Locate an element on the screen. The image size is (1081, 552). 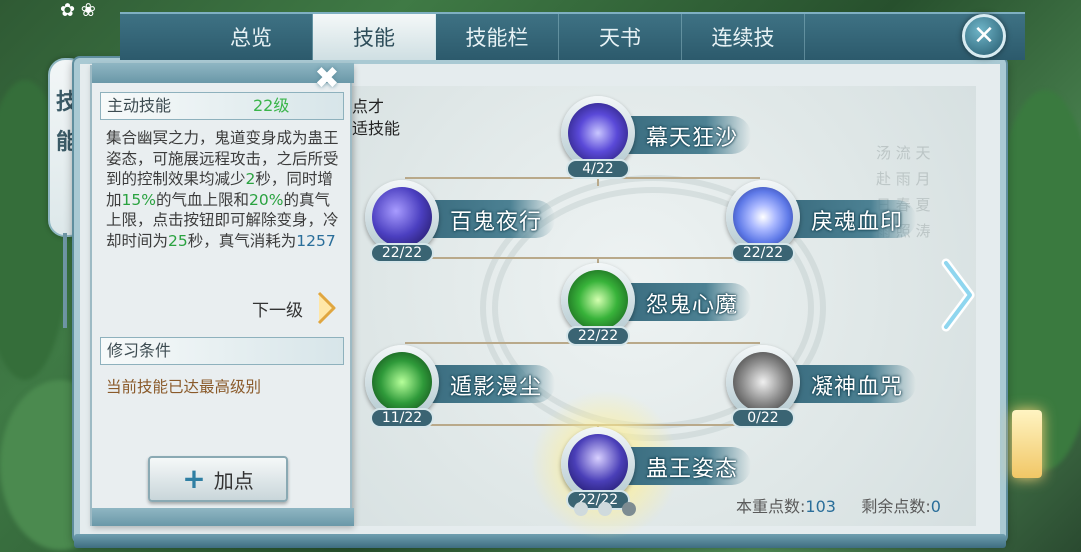
add-point-button: + 加点 is located at coordinates (218, 479).